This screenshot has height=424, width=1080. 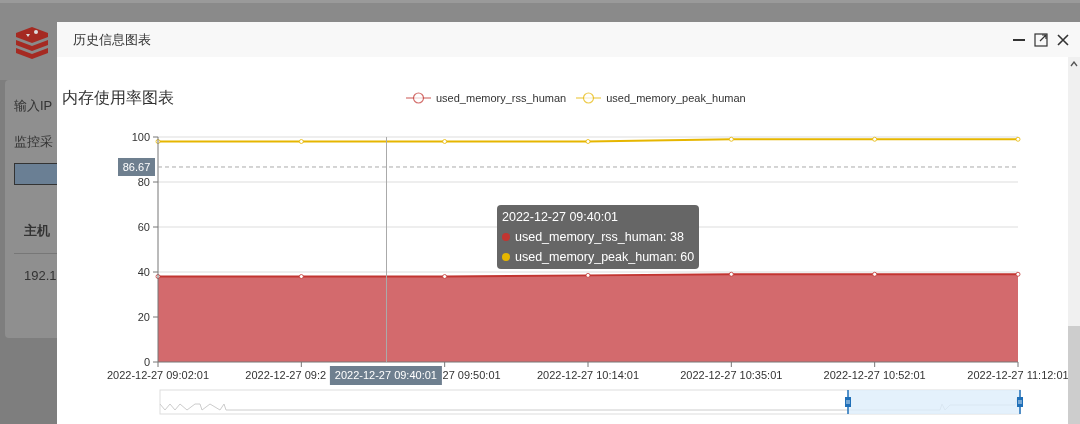 What do you see at coordinates (1017, 375) in the screenshot?
I see `x-tick-label: 2022-12-27 11:12:01` at bounding box center [1017, 375].